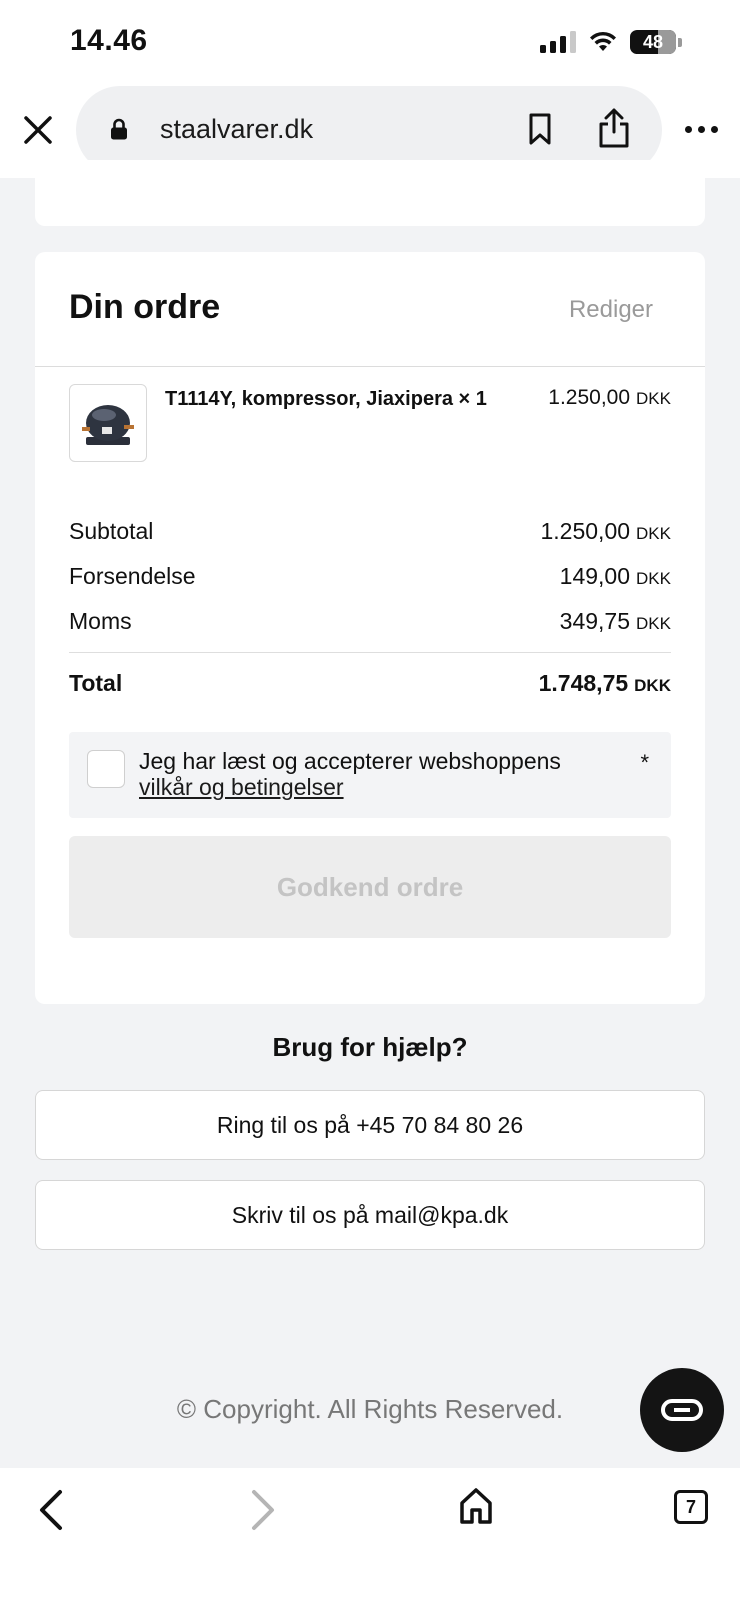 The image size is (740, 1600). I want to click on product-image, so click(108, 423).